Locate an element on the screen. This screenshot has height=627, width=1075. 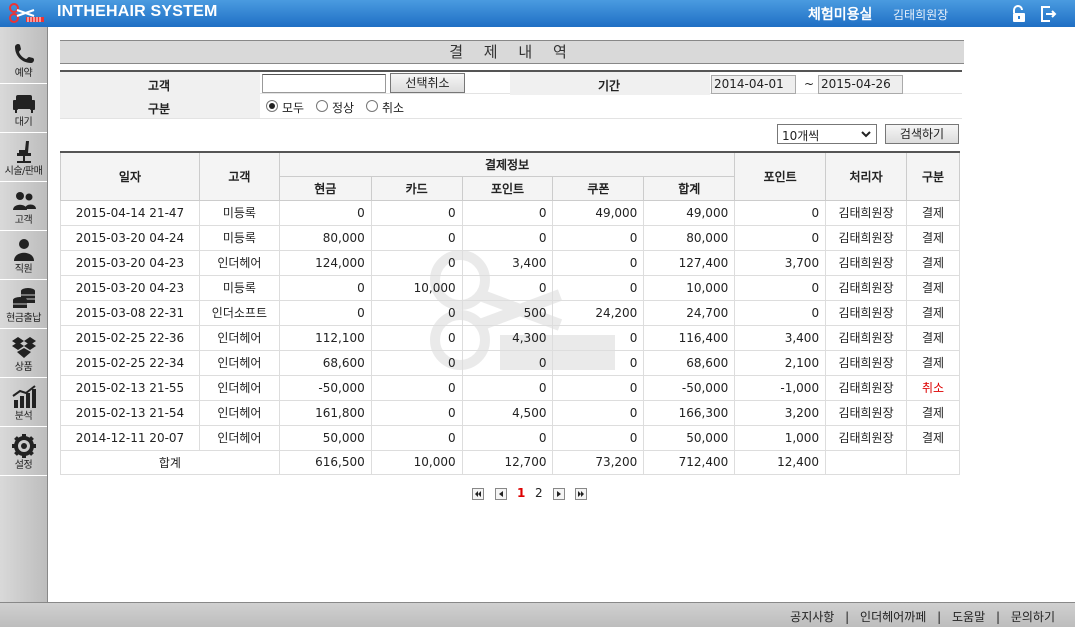
scissors-logo-icon is located at coordinates (26, 13).